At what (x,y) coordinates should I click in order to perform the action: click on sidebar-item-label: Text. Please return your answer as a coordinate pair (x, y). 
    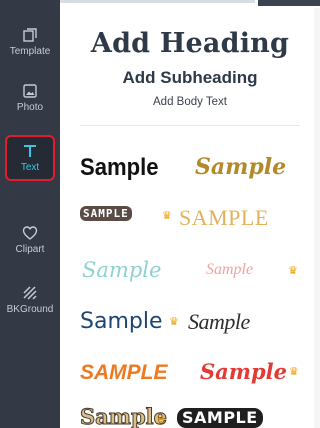
    Looking at the image, I should click on (30, 167).